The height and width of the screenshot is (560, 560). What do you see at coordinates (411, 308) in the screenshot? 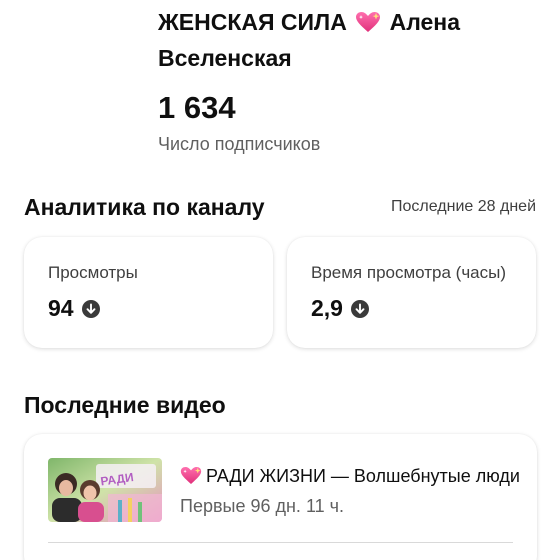
I see `watch-time-value-row: 2,9` at bounding box center [411, 308].